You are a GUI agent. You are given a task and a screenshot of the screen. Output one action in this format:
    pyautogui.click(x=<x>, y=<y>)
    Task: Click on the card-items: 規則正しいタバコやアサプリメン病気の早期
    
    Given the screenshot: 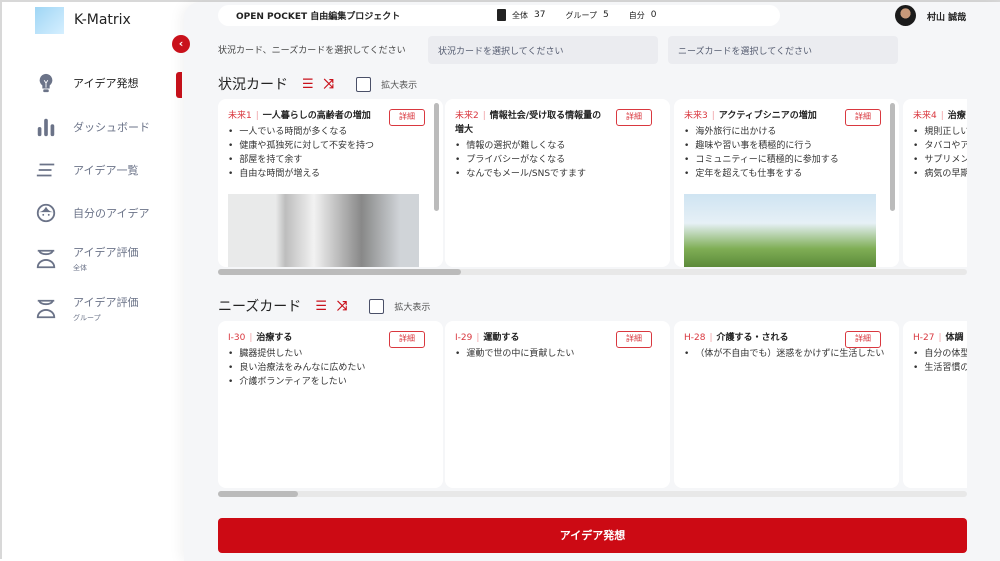 What is the action you would take?
    pyautogui.click(x=940, y=153)
    